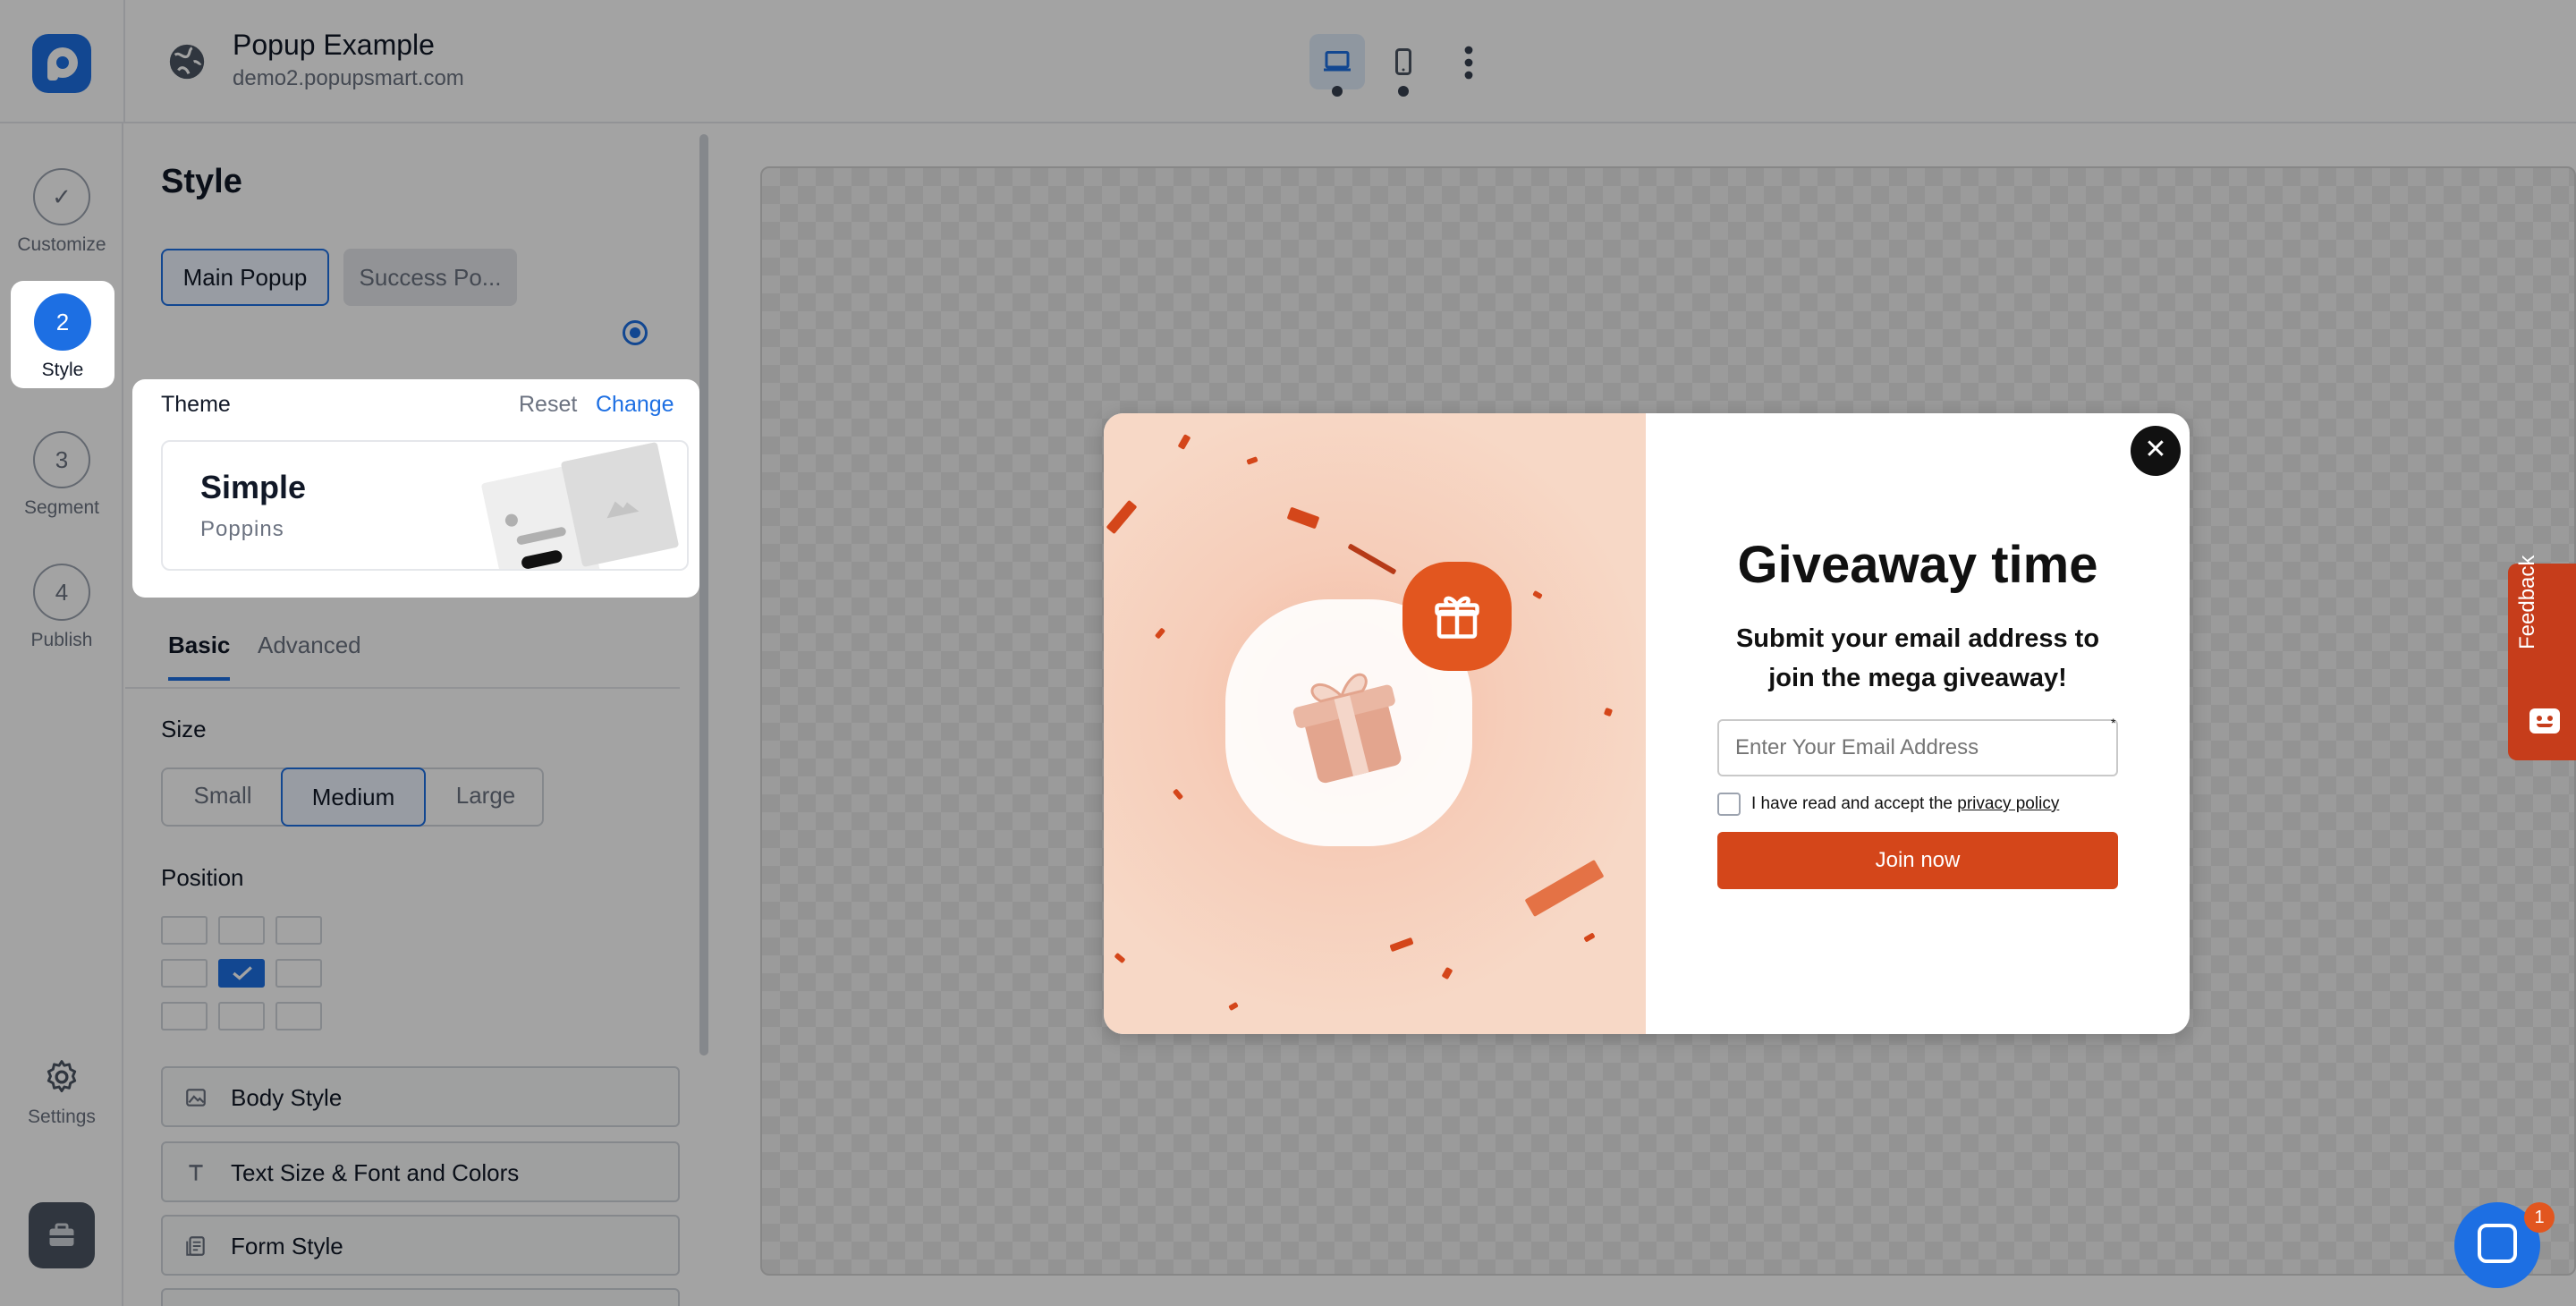 This screenshot has height=1306, width=2576. I want to click on theme-thumbnail-image, so click(620, 505).